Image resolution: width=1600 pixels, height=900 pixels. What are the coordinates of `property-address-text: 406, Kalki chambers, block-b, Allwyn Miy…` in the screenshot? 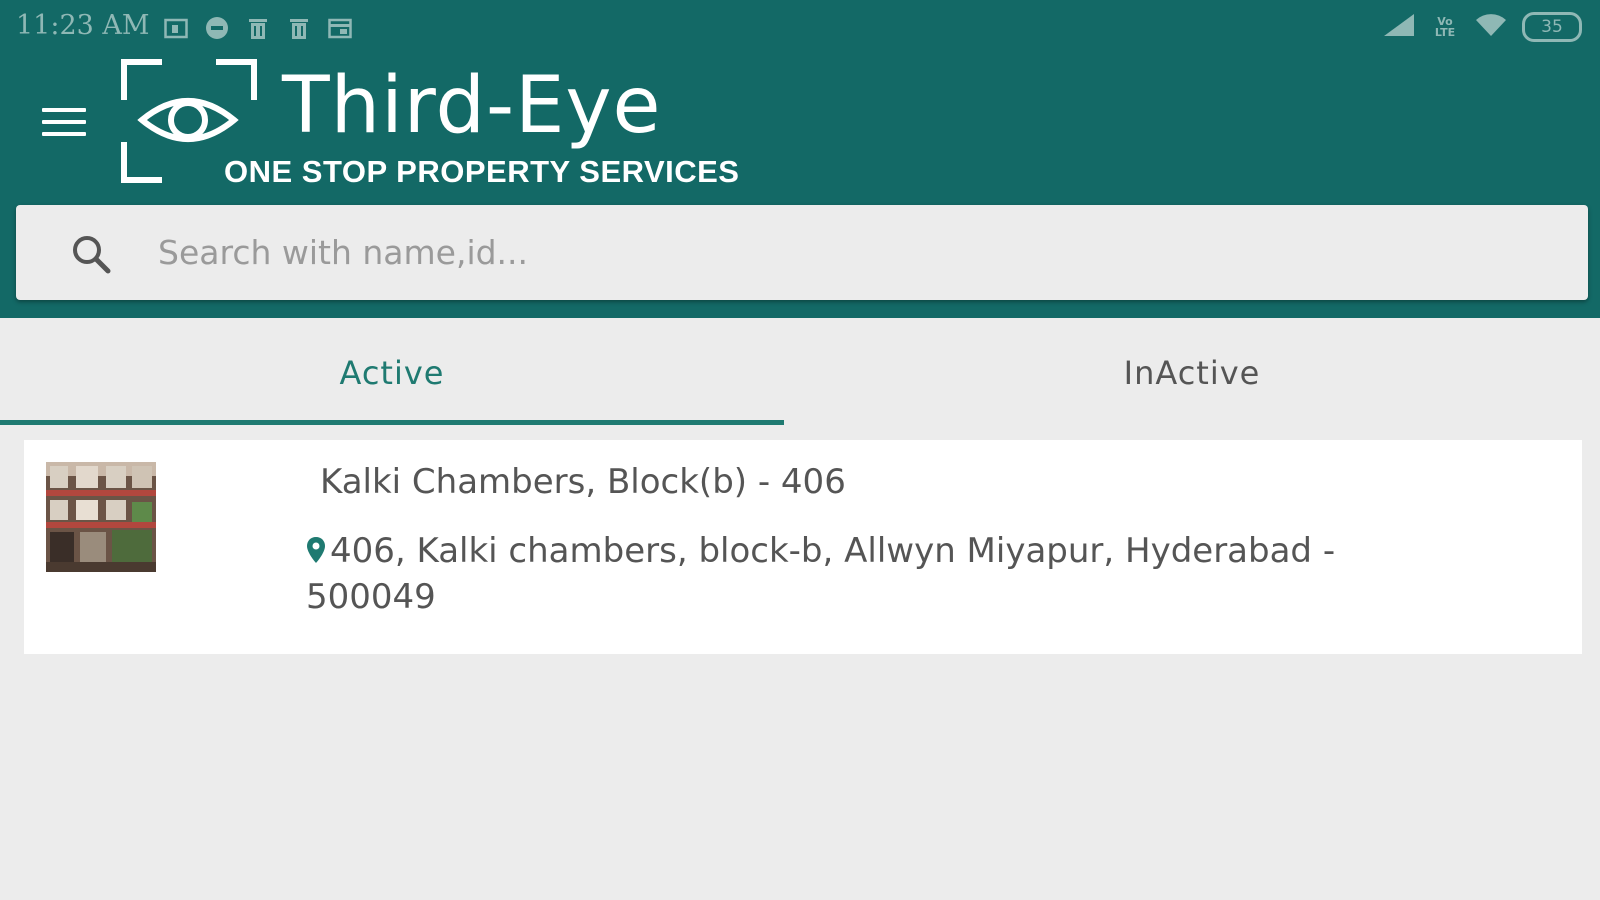 It's located at (821, 574).